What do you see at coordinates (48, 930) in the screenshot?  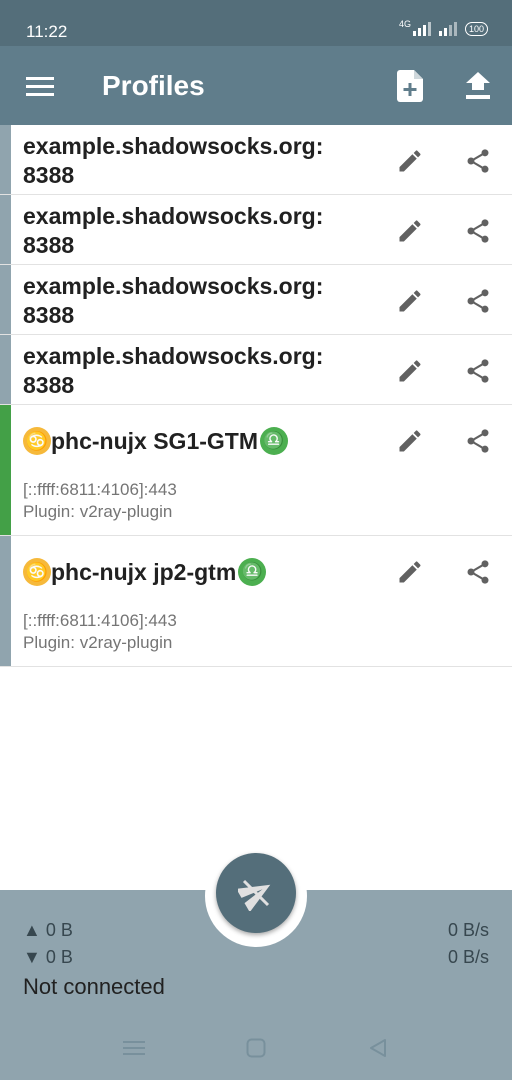 I see `tx-total: ▲ 0 B` at bounding box center [48, 930].